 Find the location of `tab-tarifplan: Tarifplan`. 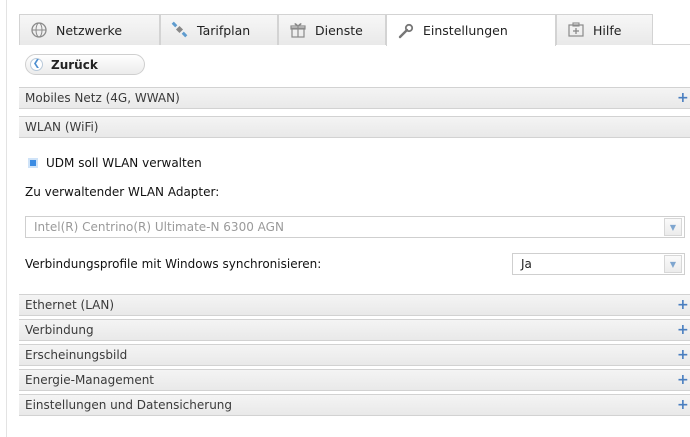

tab-tarifplan: Tarifplan is located at coordinates (219, 29).